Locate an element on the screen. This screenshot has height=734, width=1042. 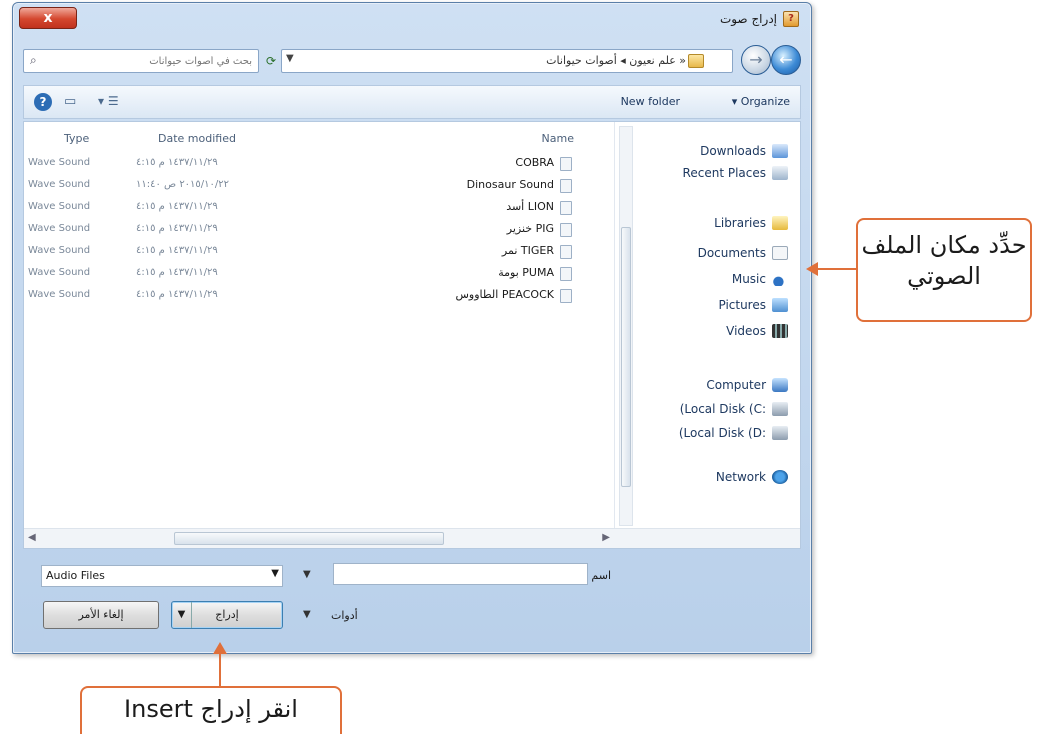
help-icon: ? is located at coordinates (43, 102).